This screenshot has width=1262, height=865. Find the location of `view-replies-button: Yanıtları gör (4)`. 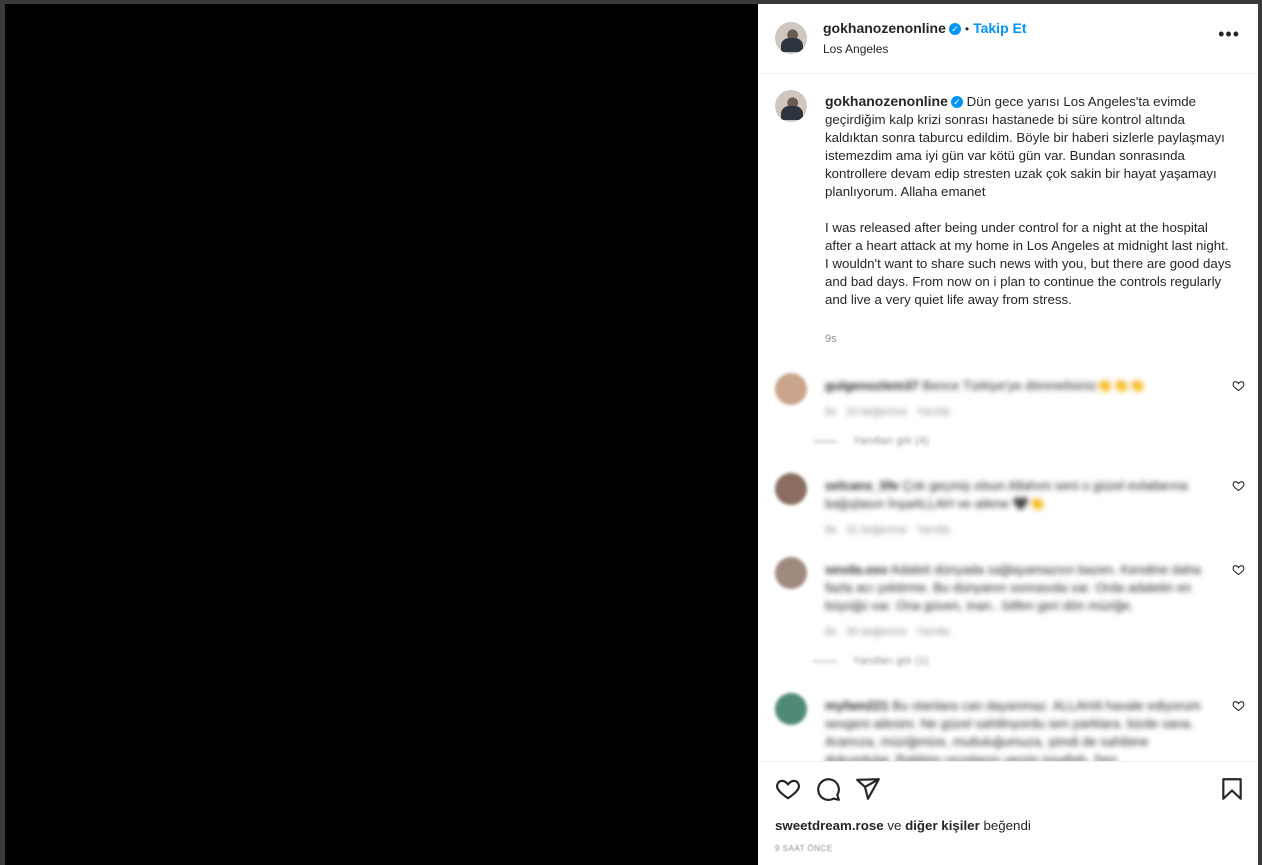

view-replies-button: Yanıtları gör (4) is located at coordinates (871, 441).